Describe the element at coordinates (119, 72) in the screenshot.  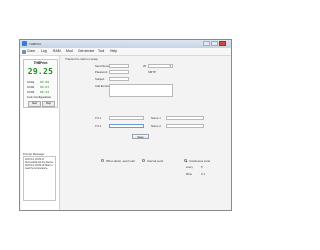
I see `password-input` at that location.